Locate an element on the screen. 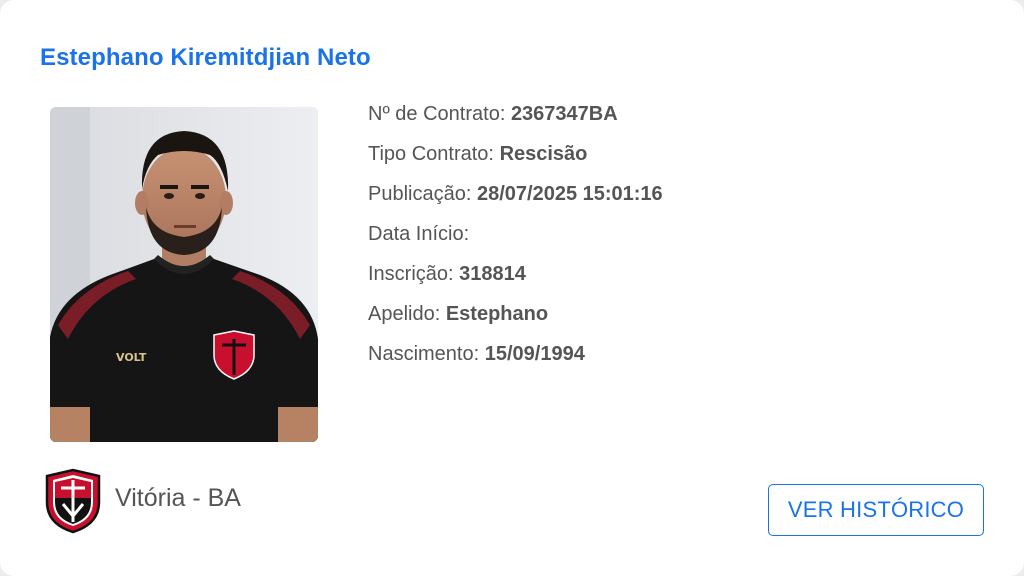  detail-label: Apelido: is located at coordinates (404, 314).